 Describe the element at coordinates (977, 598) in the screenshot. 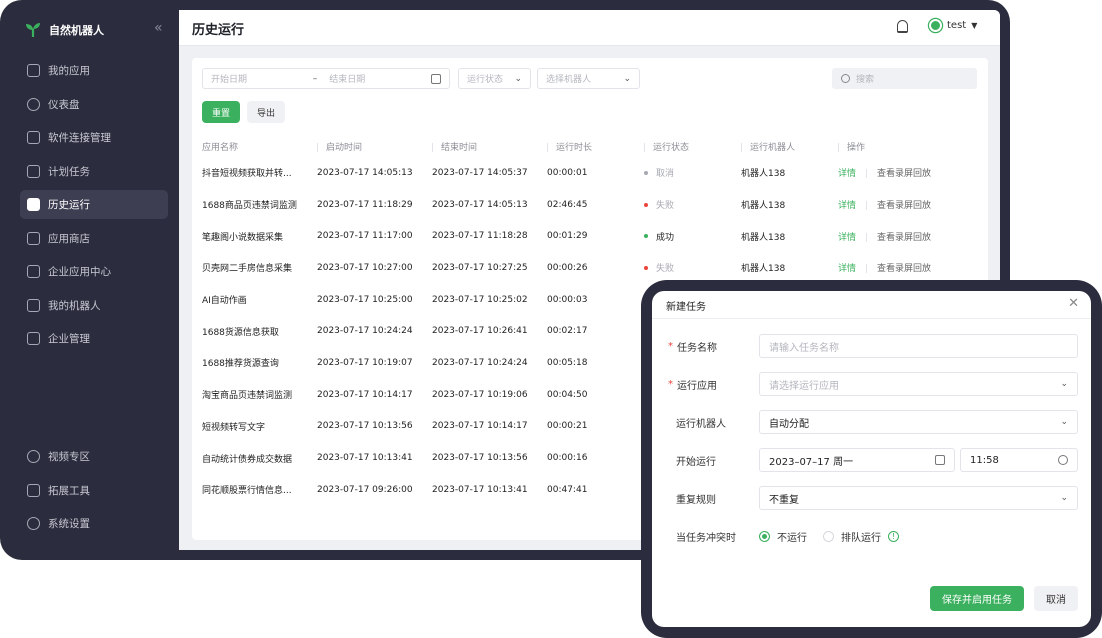

I see `save-and-enable-button: 保存并启用任务` at that location.